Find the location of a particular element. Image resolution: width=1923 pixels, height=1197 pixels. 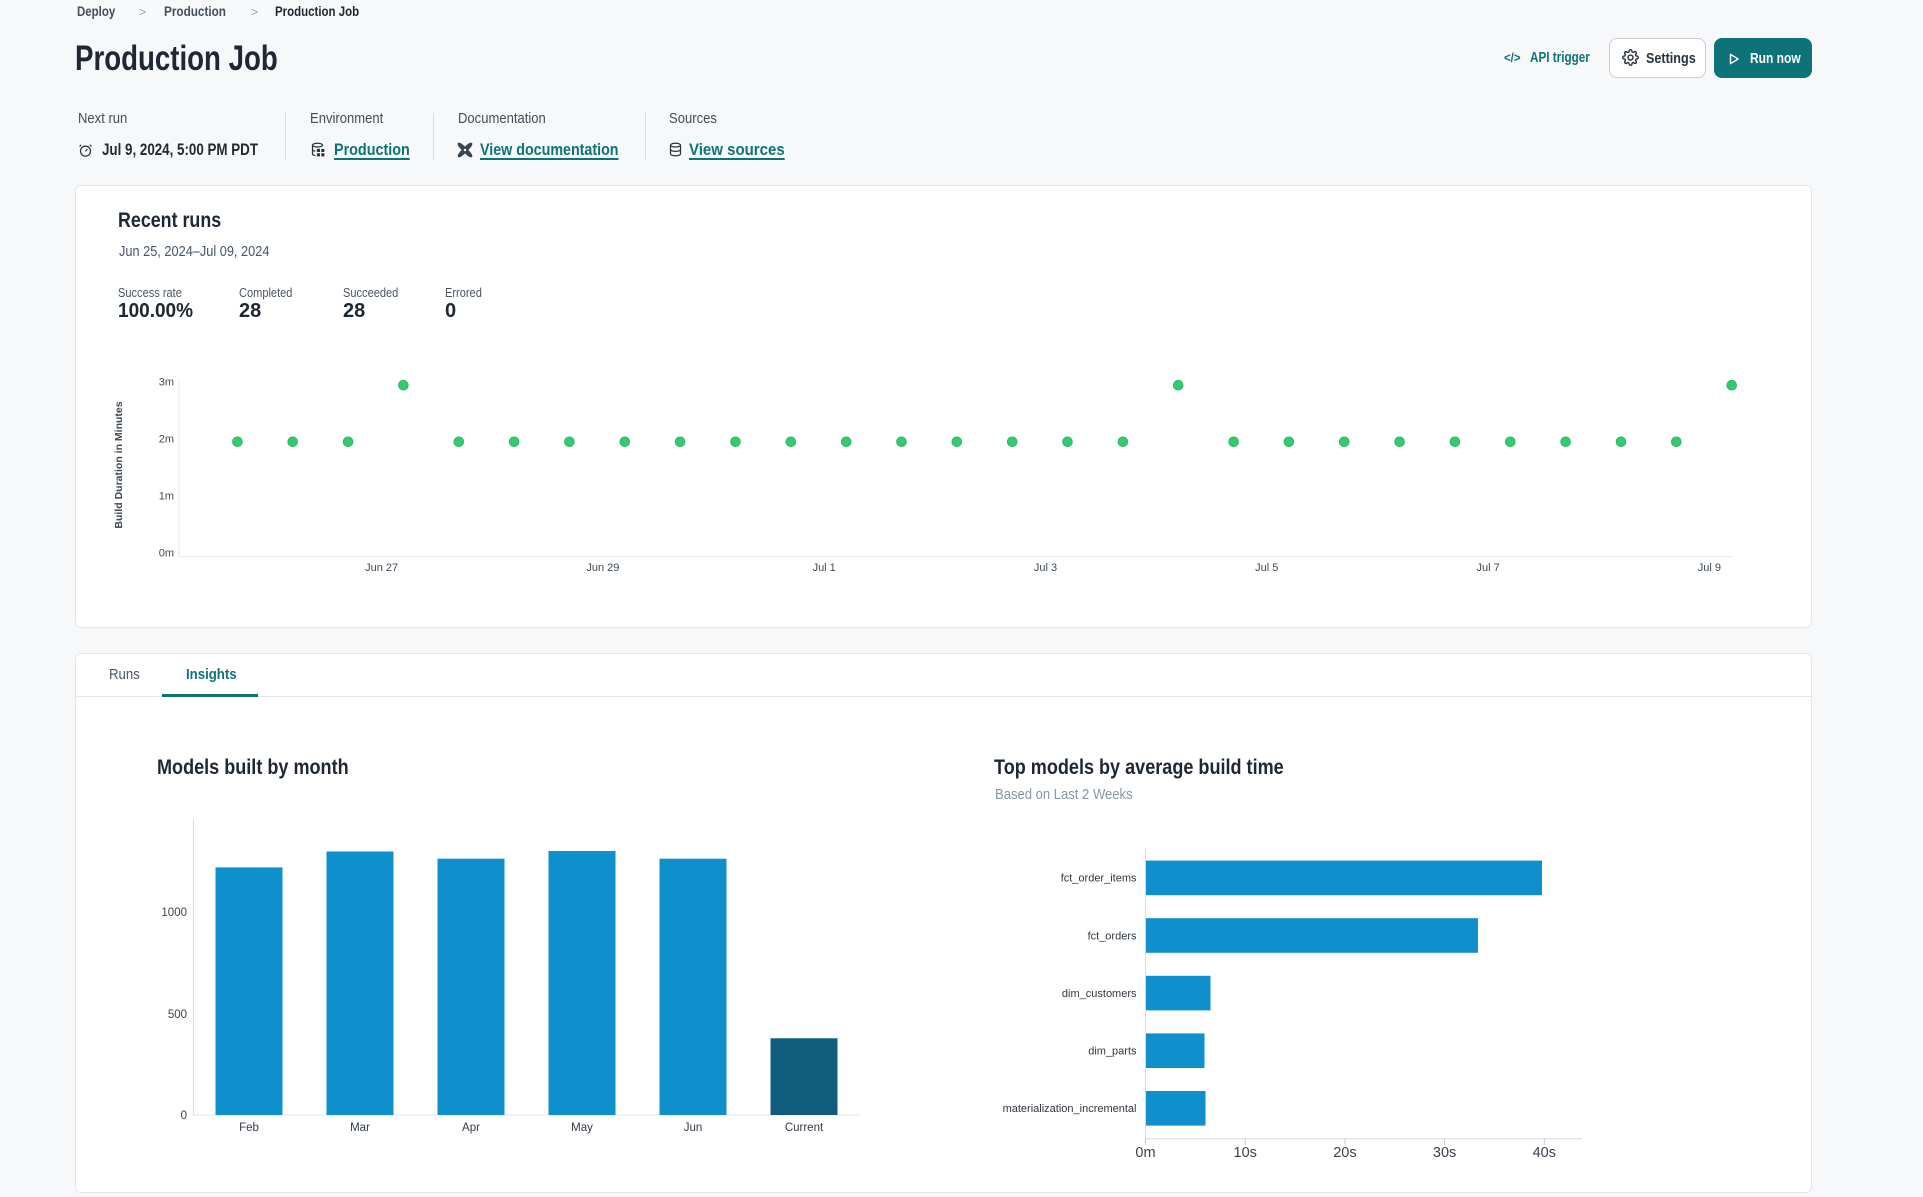

svg-text: Mar is located at coordinates (360, 1128).